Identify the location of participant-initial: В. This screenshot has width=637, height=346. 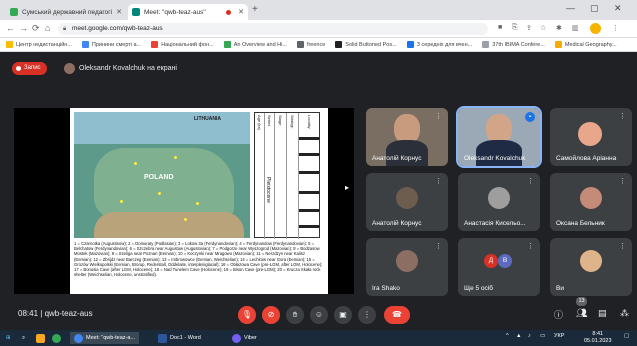
(505, 261).